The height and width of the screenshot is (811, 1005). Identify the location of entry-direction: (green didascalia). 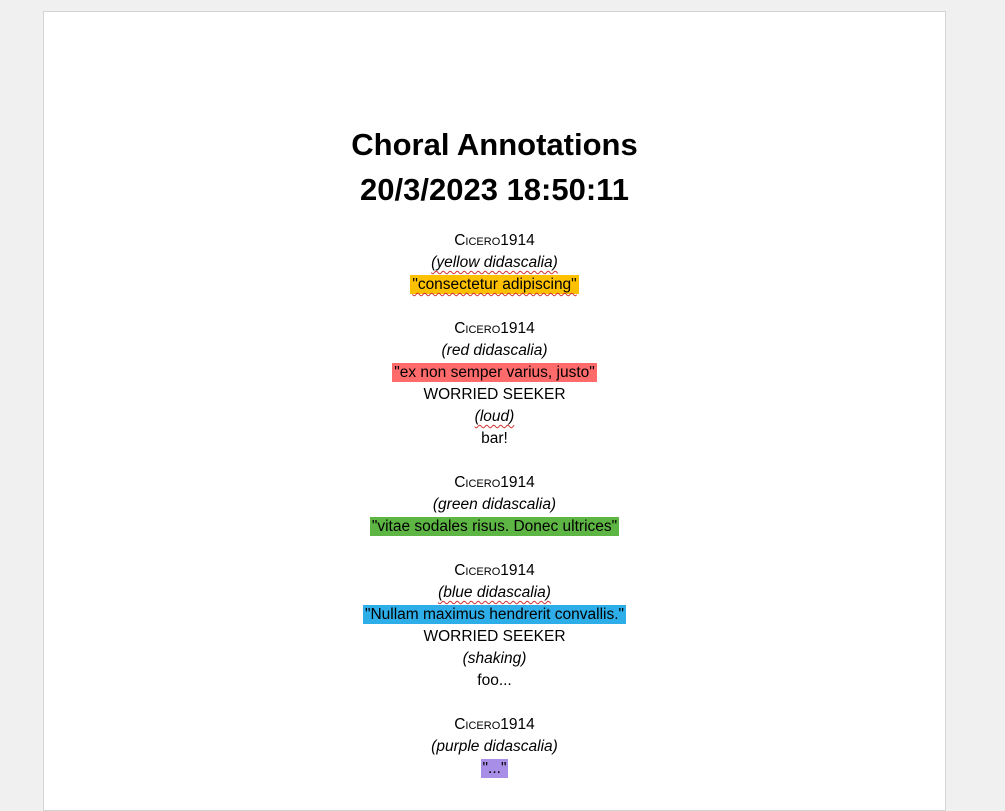
(494, 504).